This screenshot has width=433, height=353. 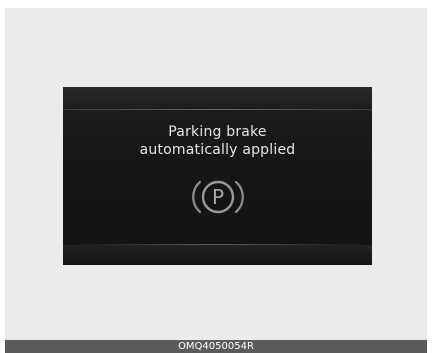 What do you see at coordinates (217, 141) in the screenshot?
I see `warning-message: Parking brake automatically applied` at bounding box center [217, 141].